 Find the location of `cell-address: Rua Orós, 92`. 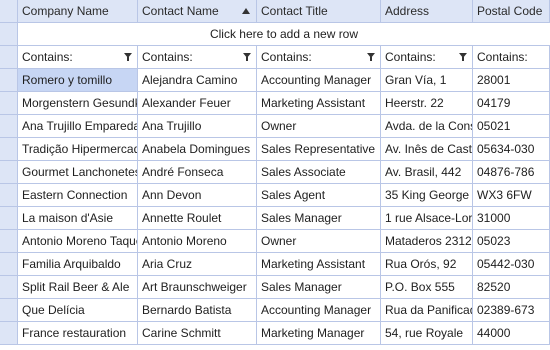

cell-address: Rua Orós, 92 is located at coordinates (427, 264).